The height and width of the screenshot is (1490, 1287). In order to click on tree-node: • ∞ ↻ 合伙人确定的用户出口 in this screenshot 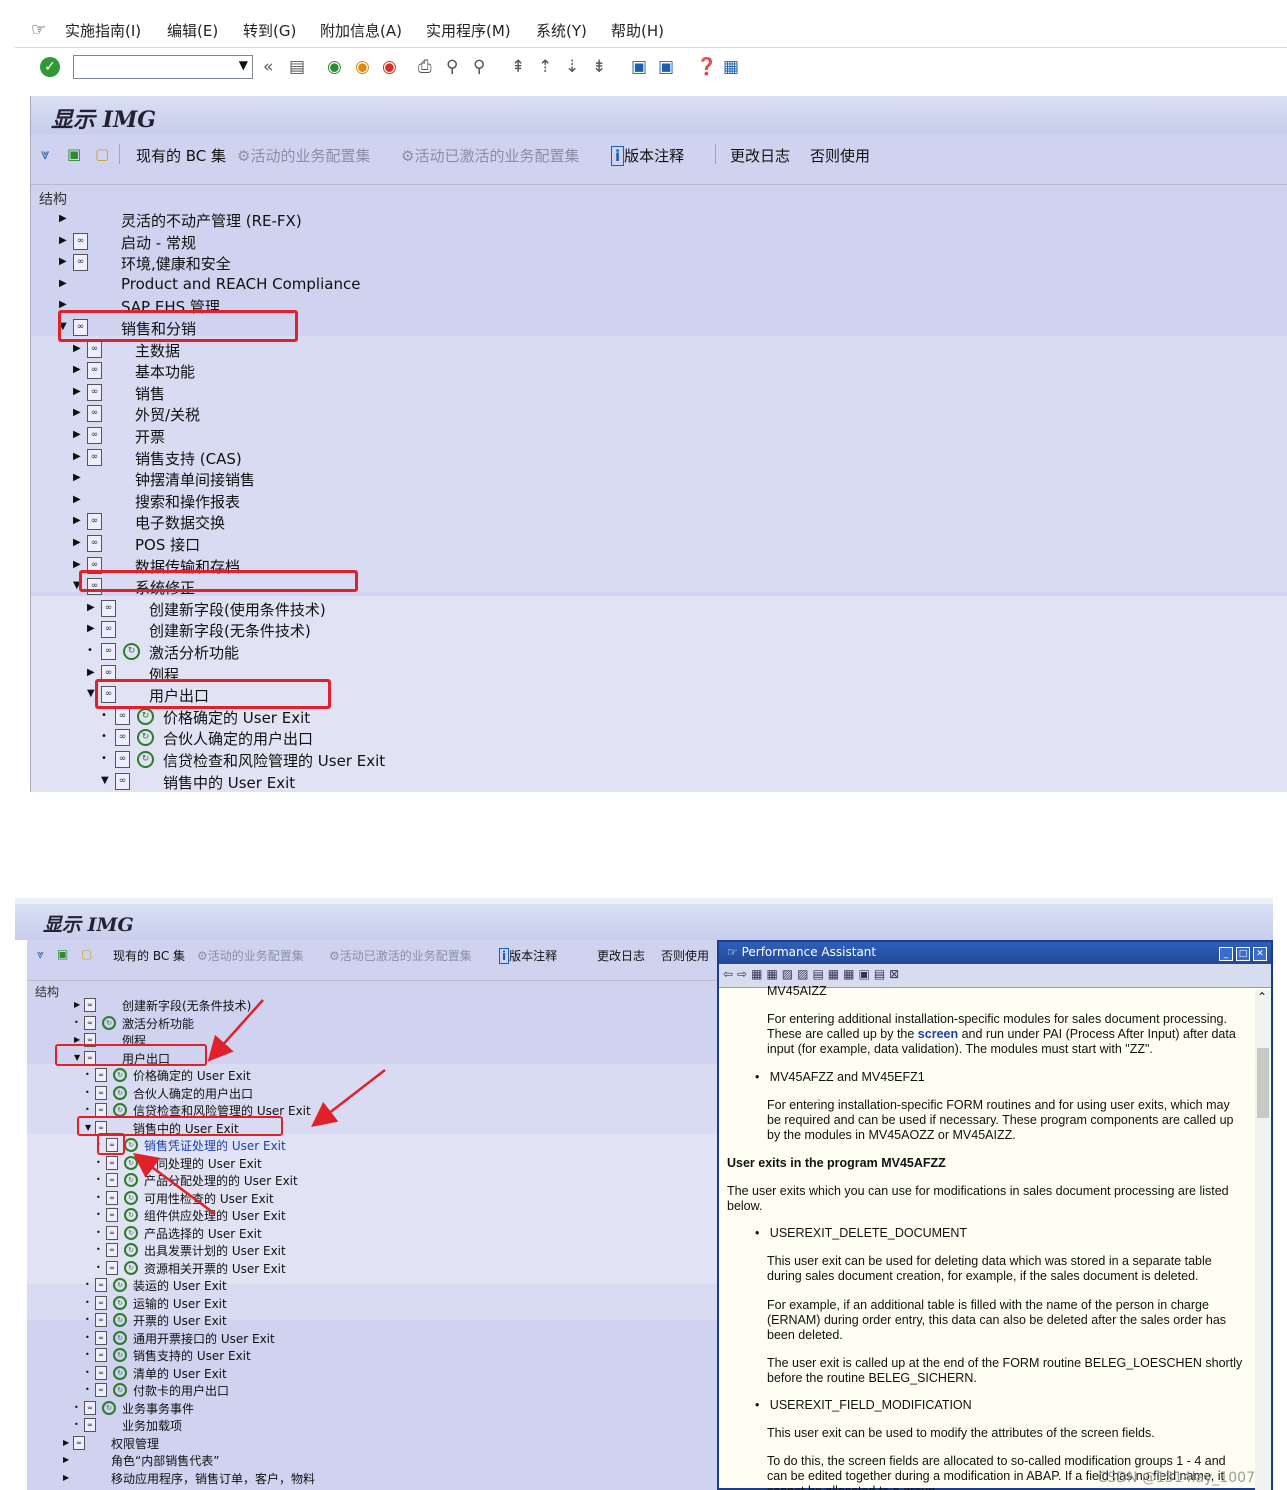, I will do `click(431, 738)`.